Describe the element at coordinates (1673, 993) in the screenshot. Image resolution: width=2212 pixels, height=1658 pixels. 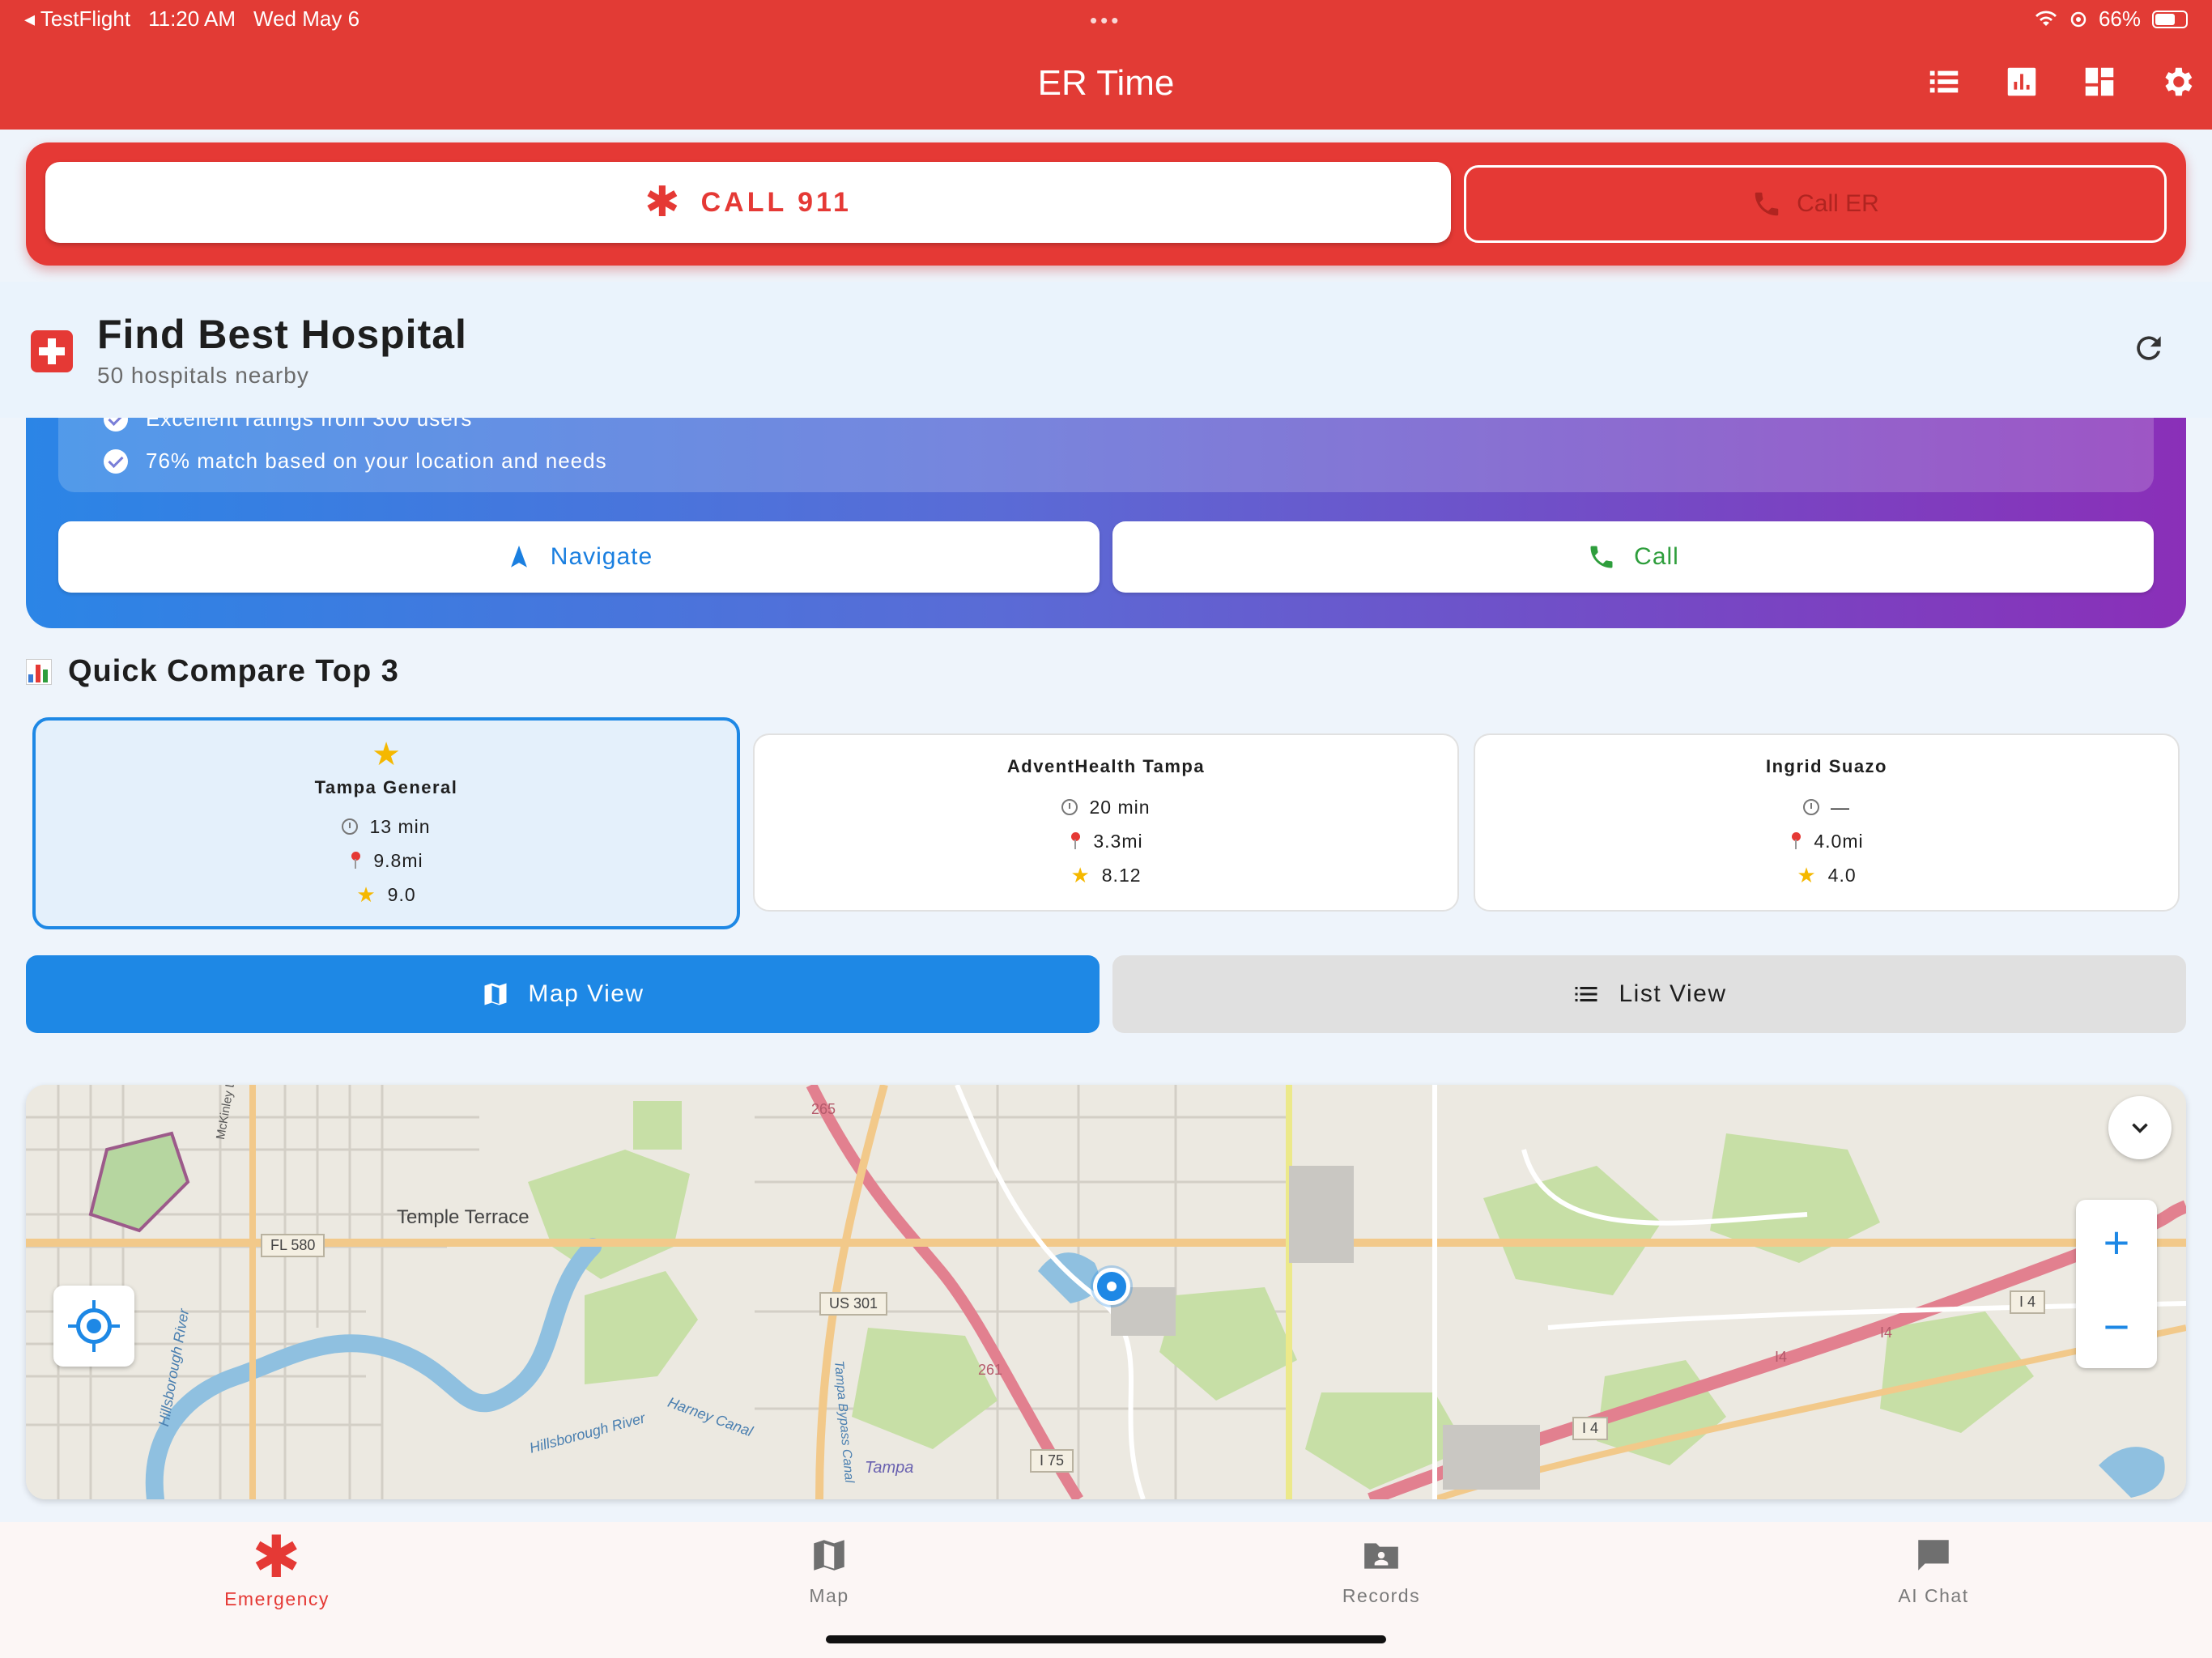
I see `list-view-label: List View` at that location.